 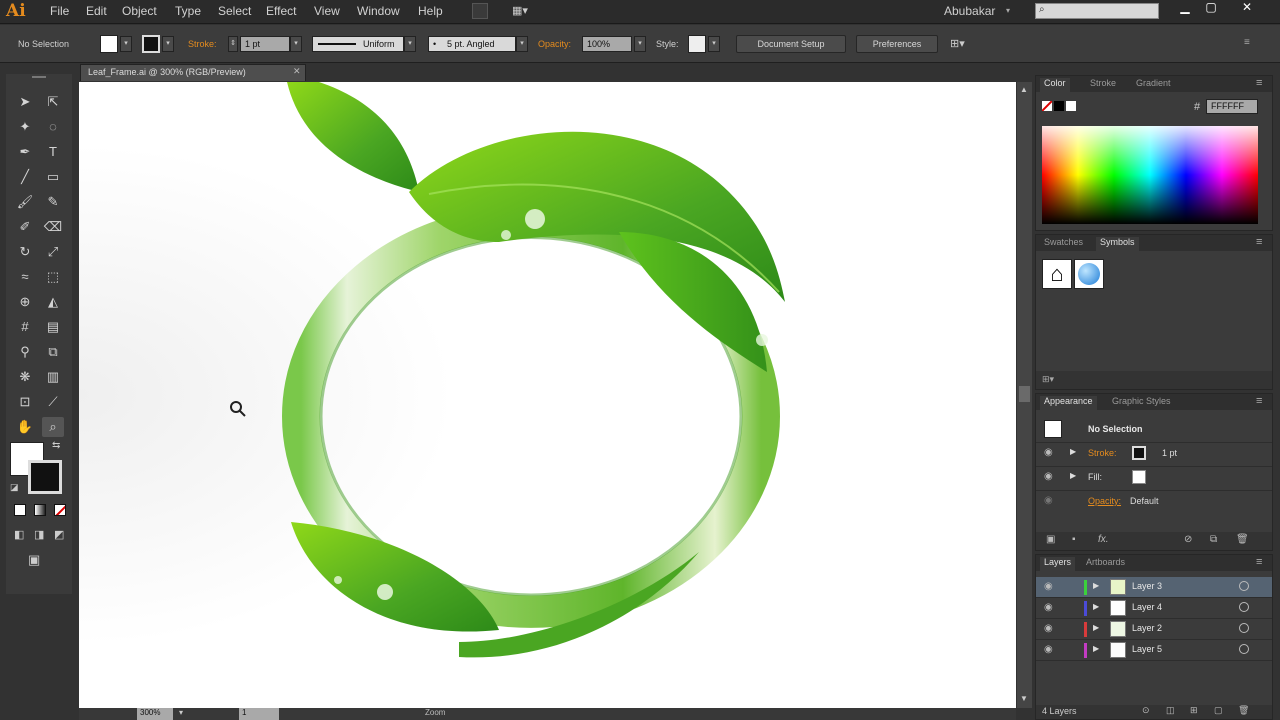 I want to click on stroke-dropdown: ▾, so click(x=168, y=44).